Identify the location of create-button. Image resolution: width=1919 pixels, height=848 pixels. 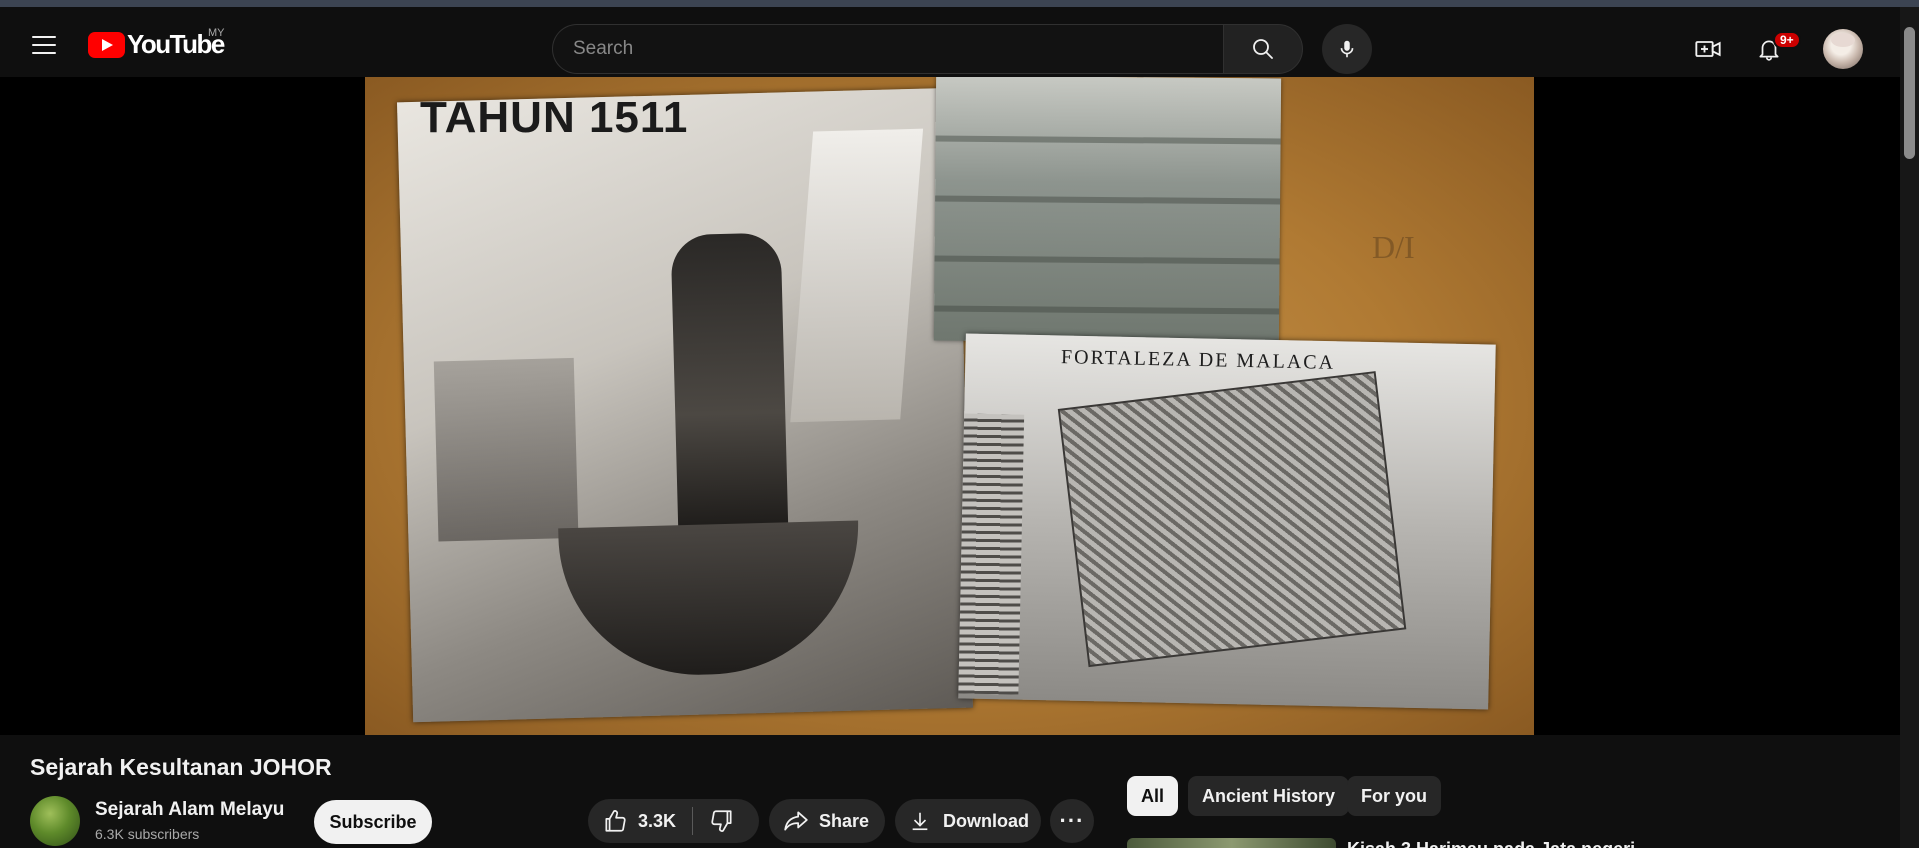
(1708, 49).